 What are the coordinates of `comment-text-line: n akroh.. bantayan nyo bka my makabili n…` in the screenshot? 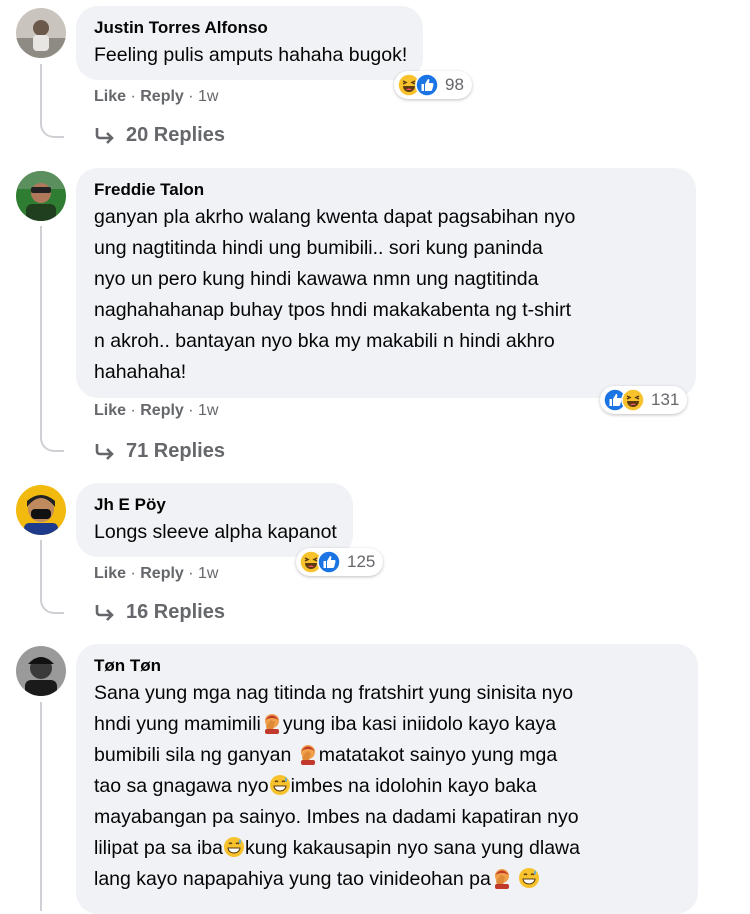 It's located at (324, 341).